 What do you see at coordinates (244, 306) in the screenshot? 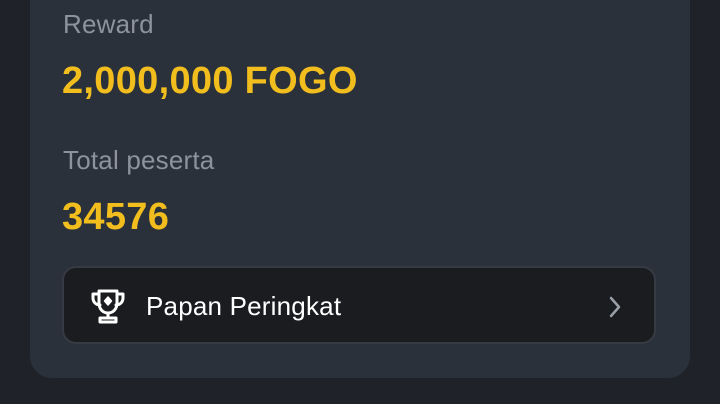
I see `leaderboard-label: Papan Peringkat` at bounding box center [244, 306].